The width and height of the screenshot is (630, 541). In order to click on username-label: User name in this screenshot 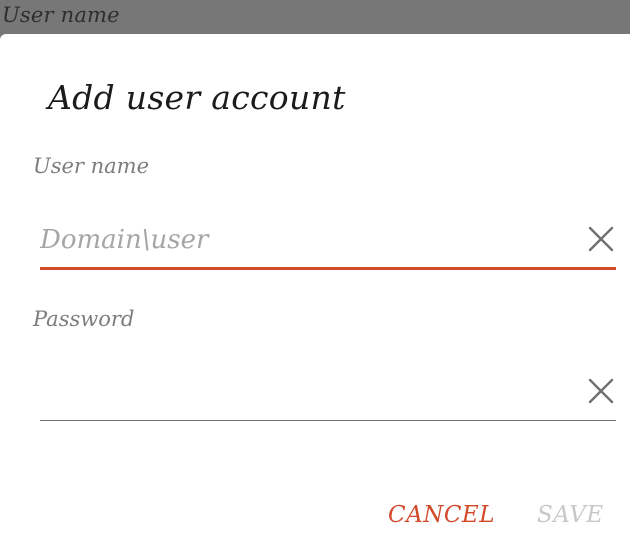, I will do `click(91, 166)`.